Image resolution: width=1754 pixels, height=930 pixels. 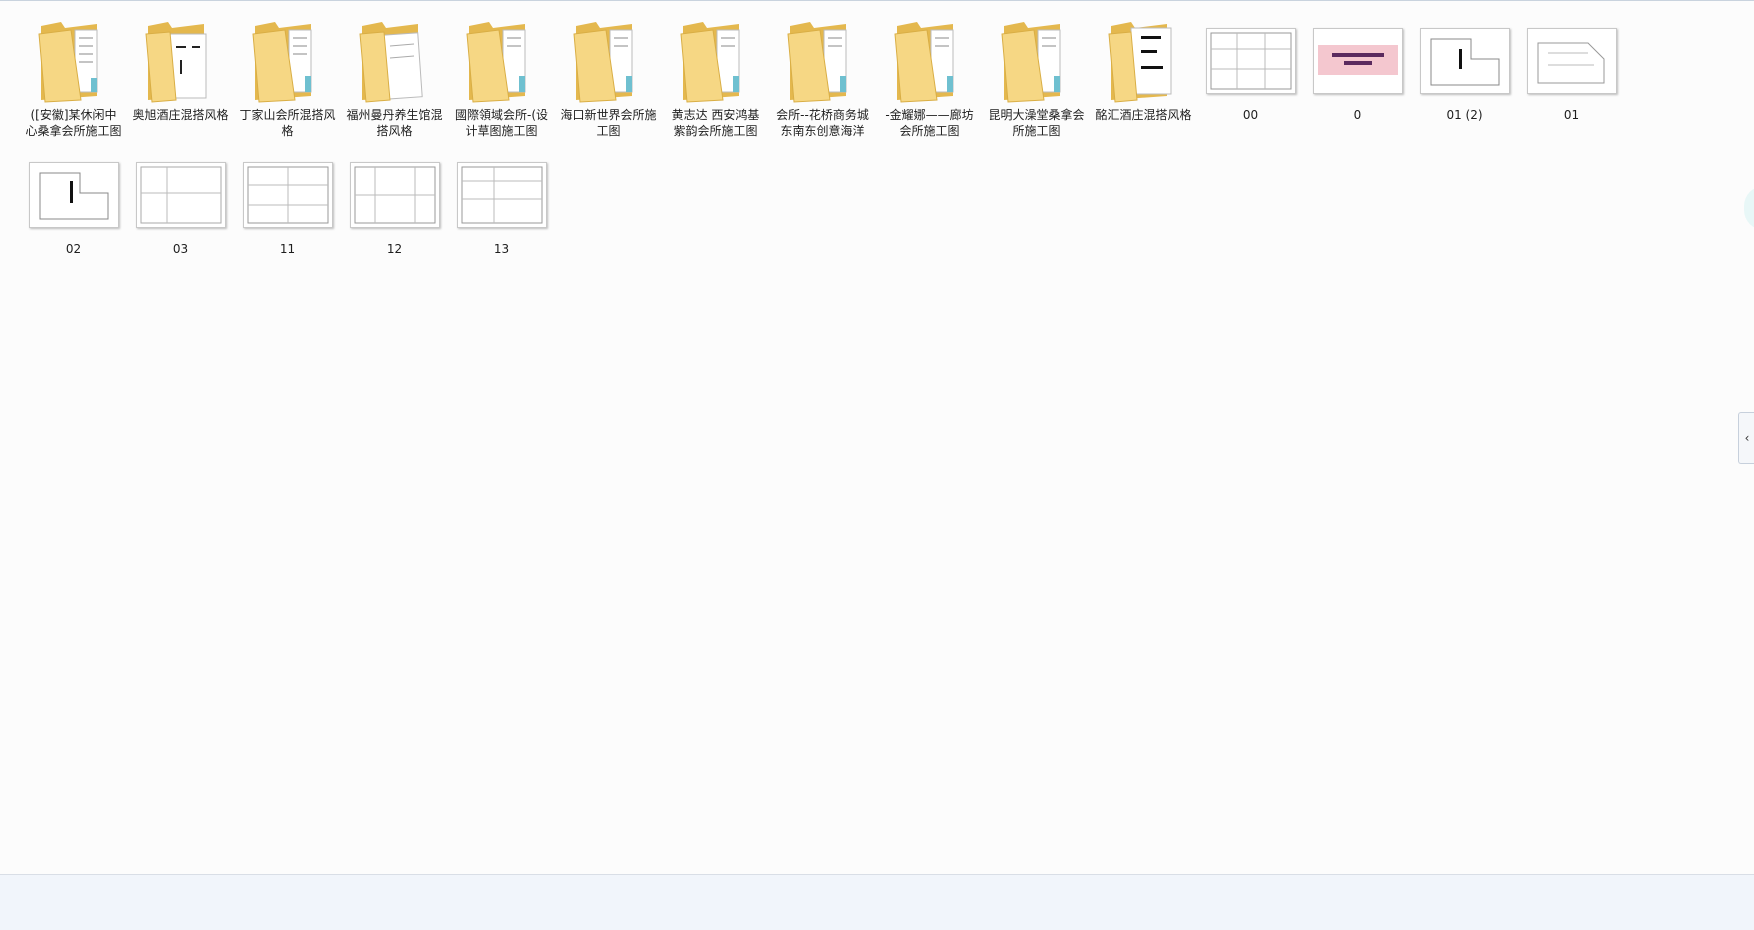 What do you see at coordinates (394, 249) in the screenshot?
I see `file-label: 12` at bounding box center [394, 249].